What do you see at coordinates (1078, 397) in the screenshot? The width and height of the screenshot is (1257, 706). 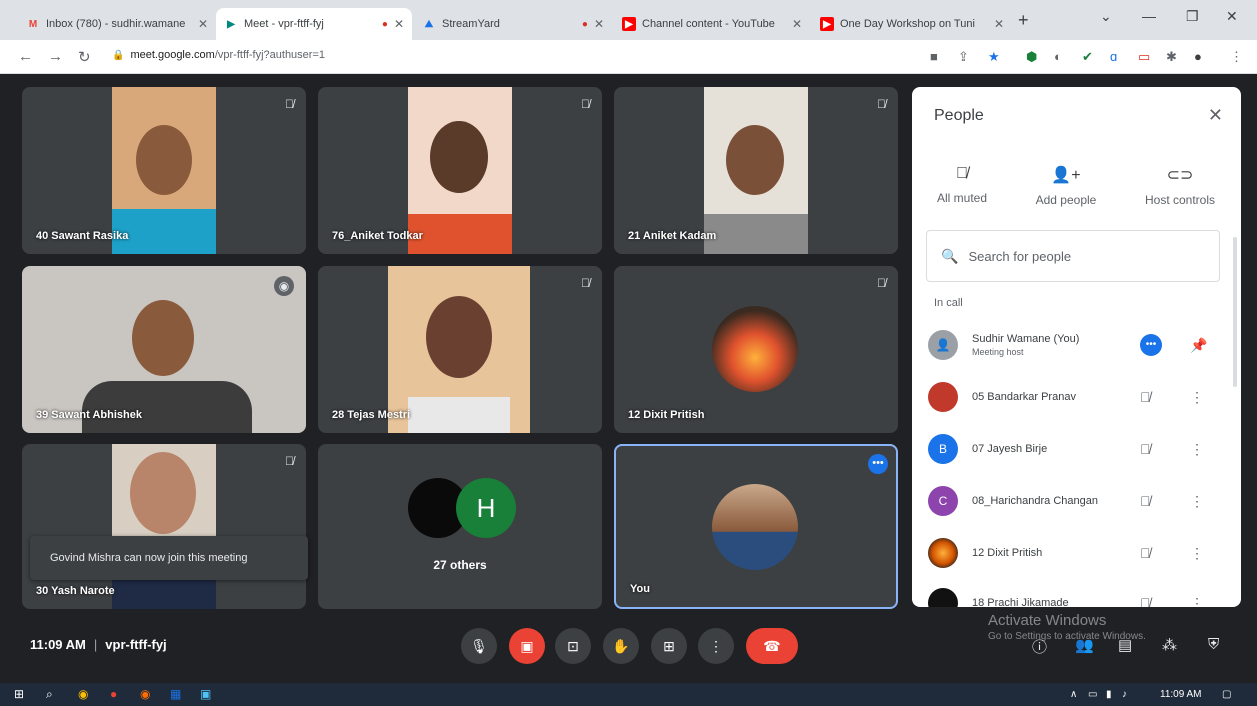 I see `participant-row: 05 Bandarkar Pranav 🎙̸ ⋮` at bounding box center [1078, 397].